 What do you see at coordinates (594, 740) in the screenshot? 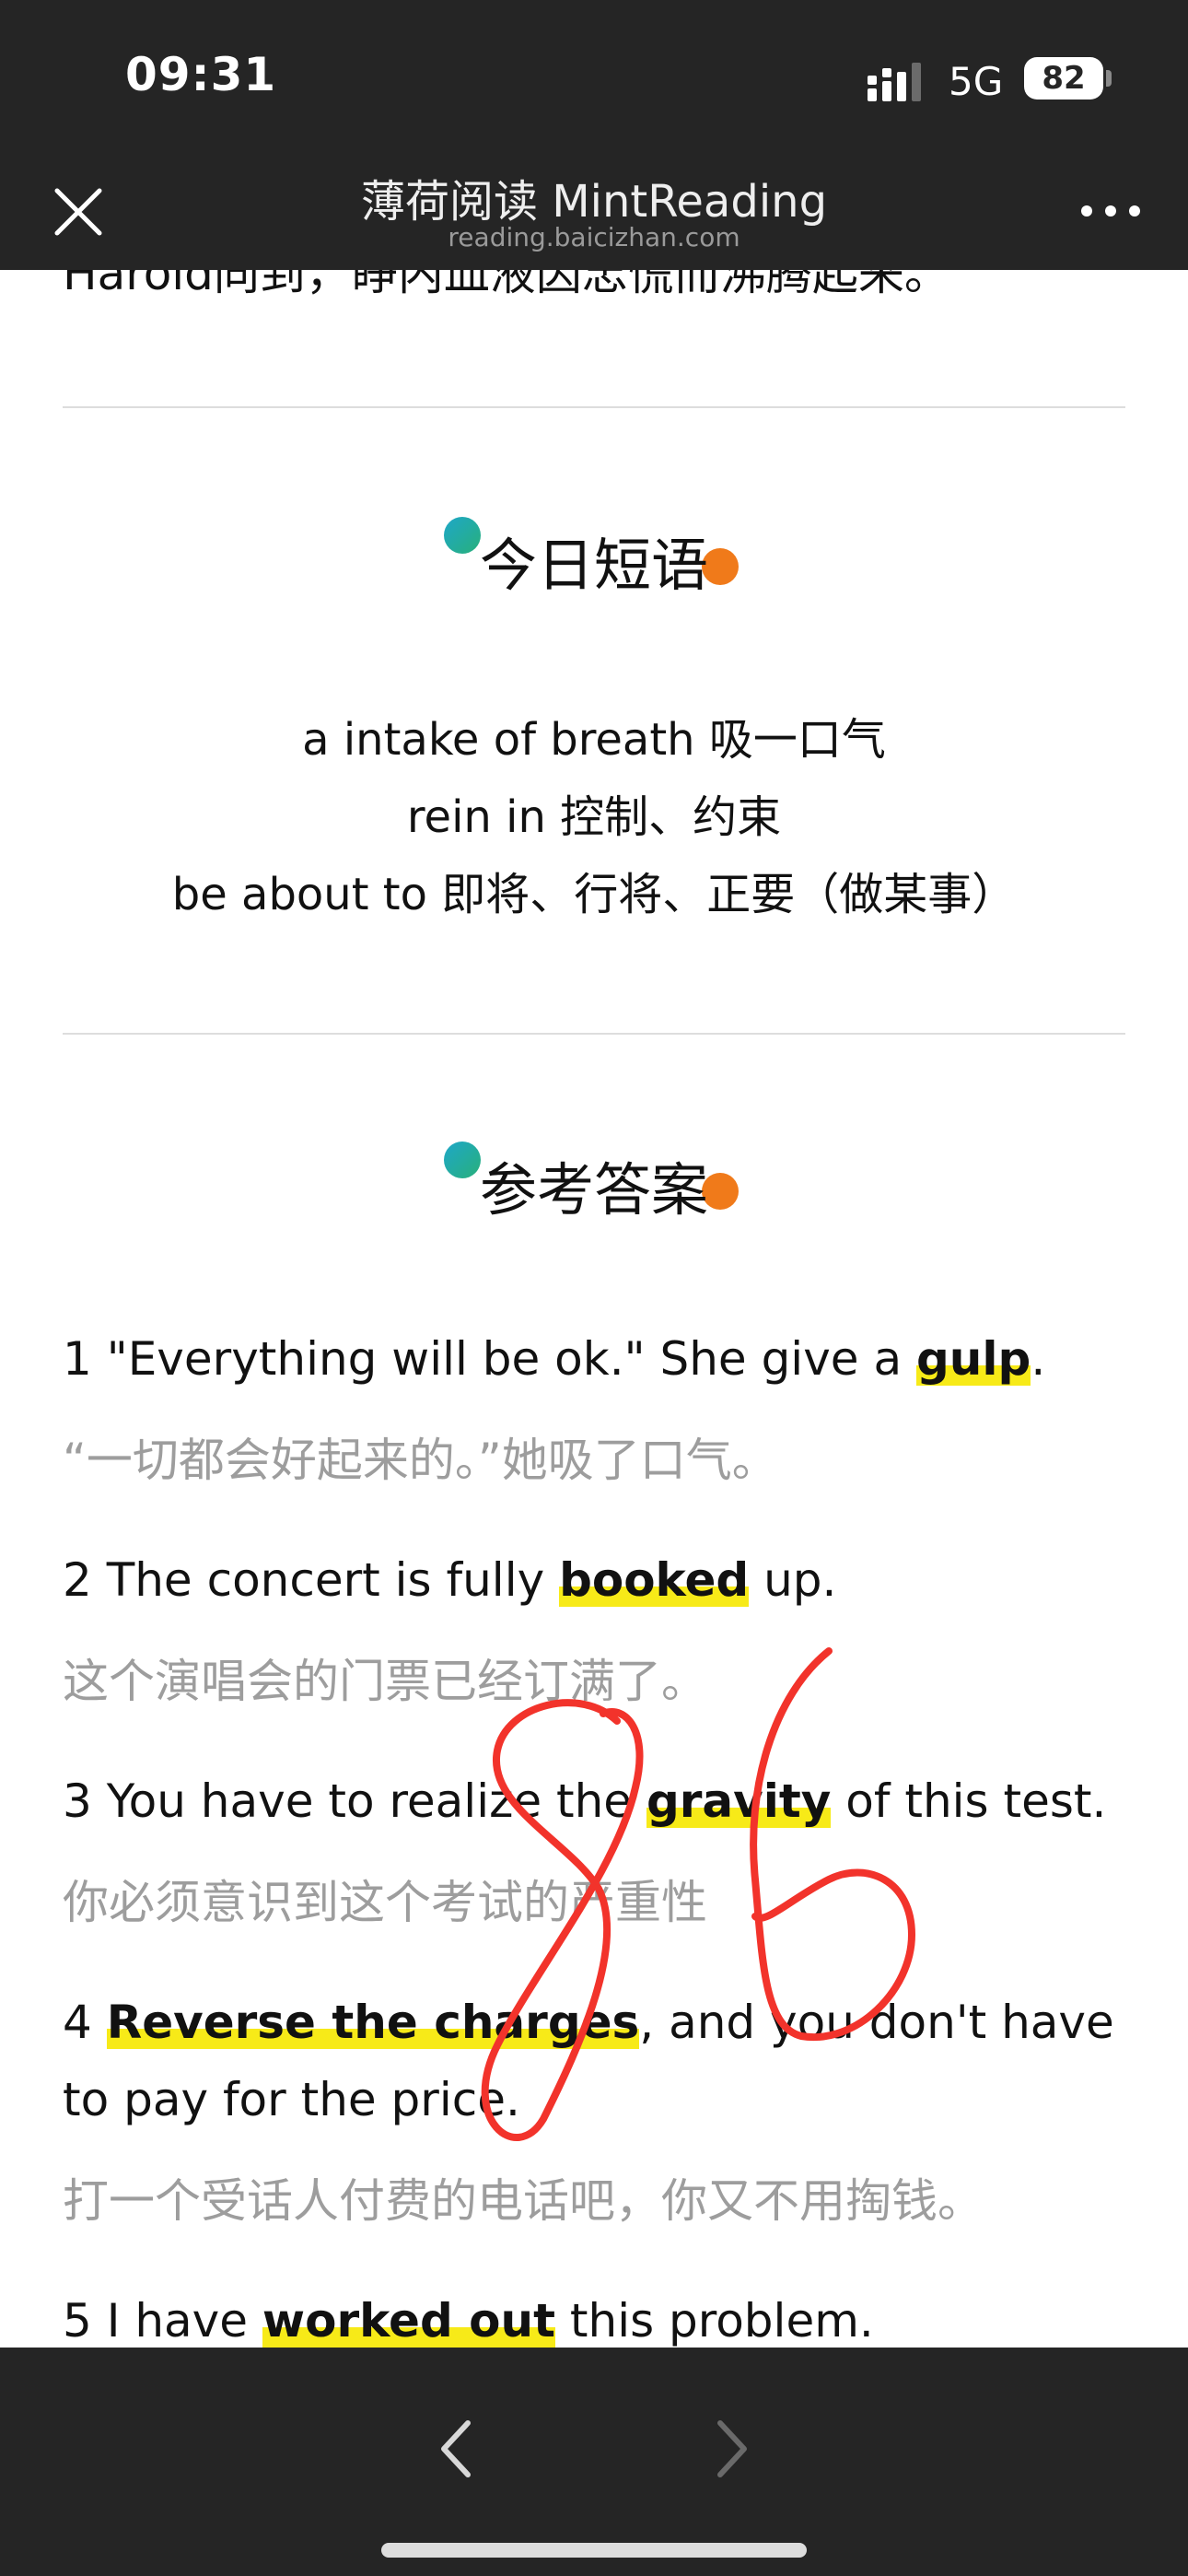
I see `phrase-item: a intake of breath 吸一口气` at bounding box center [594, 740].